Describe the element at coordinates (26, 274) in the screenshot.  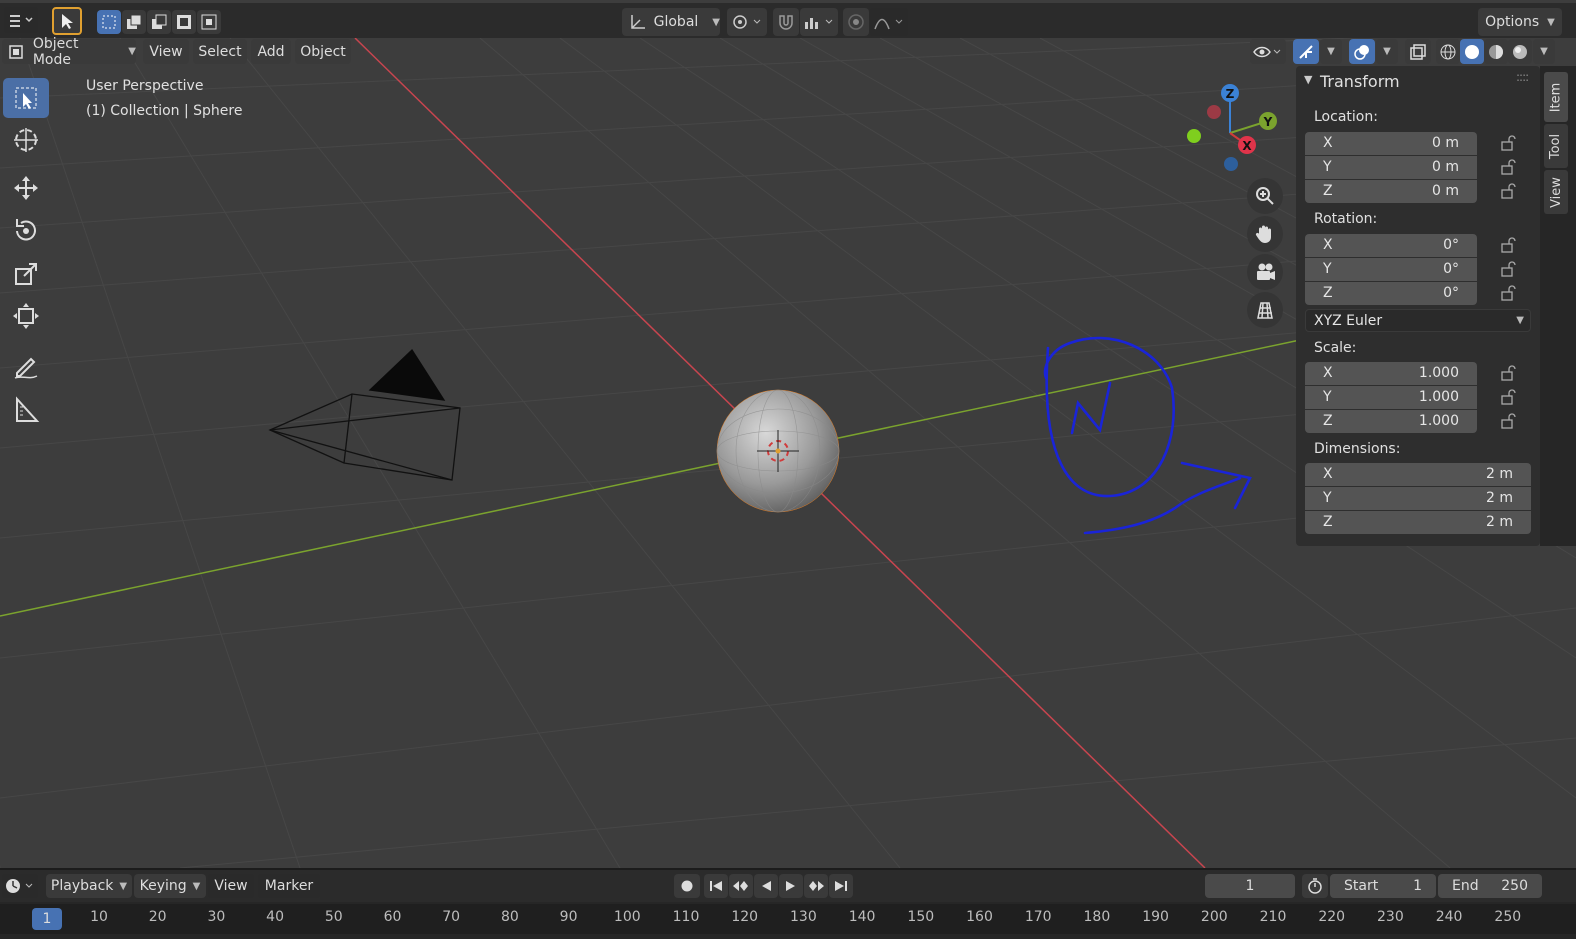
I see `tool-scale` at that location.